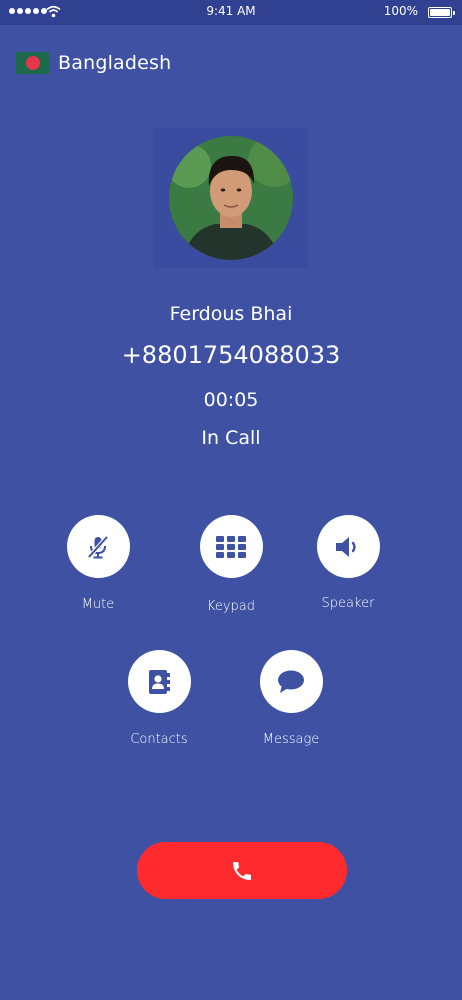  I want to click on mute-button, so click(98, 546).